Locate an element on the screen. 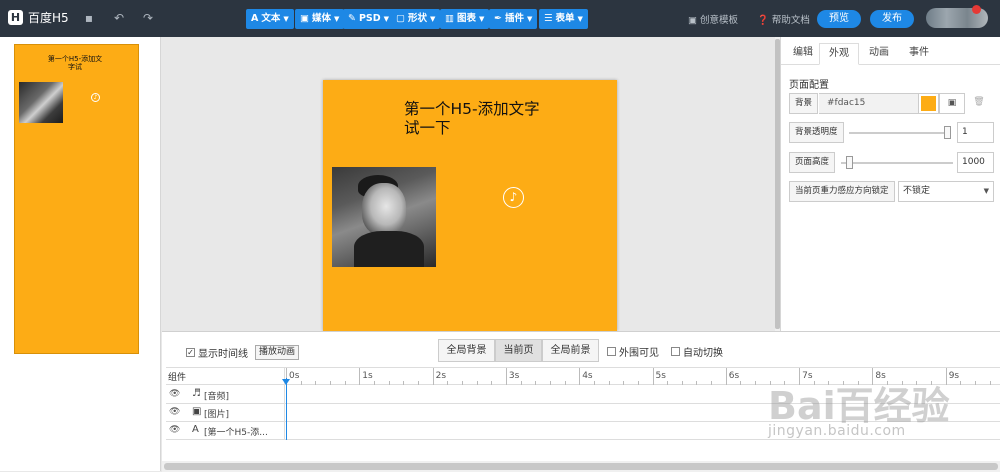  page-thumbnail: 第一个H5-添加文字试 ♪ is located at coordinates (76, 199).